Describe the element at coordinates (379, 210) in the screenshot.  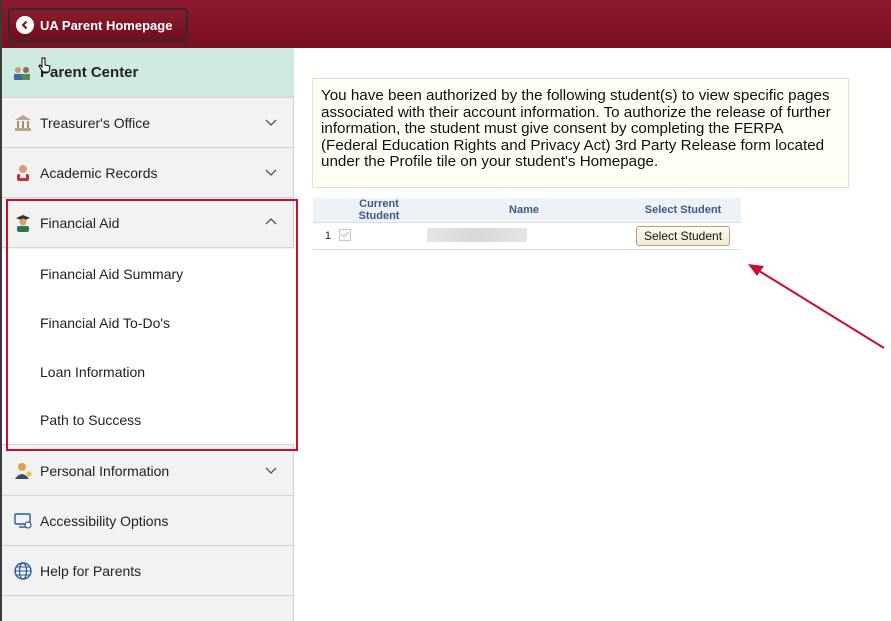
I see `column-header: Current Student` at that location.